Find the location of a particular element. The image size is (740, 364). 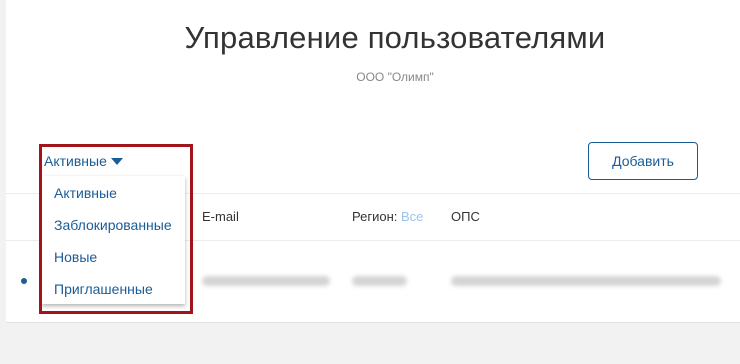

ops-cell-redacted is located at coordinates (586, 281).